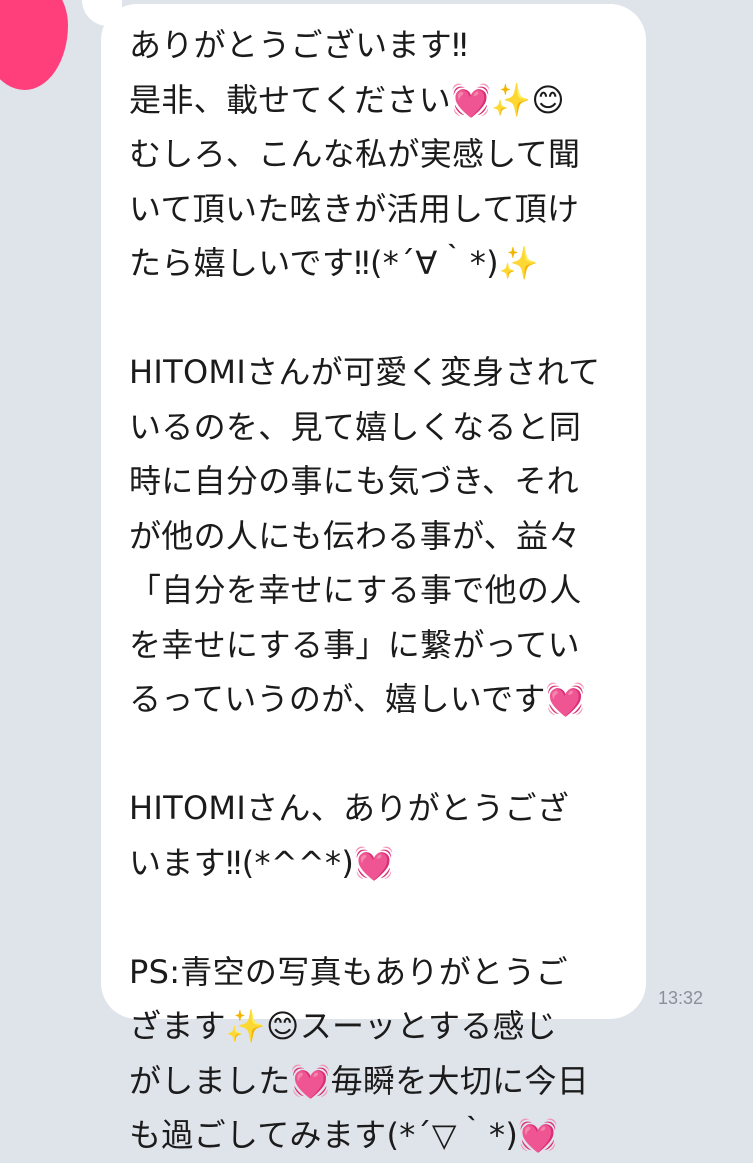 This screenshot has width=753, height=1163. Describe the element at coordinates (34, 45) in the screenshot. I see `sender-avatar` at that location.